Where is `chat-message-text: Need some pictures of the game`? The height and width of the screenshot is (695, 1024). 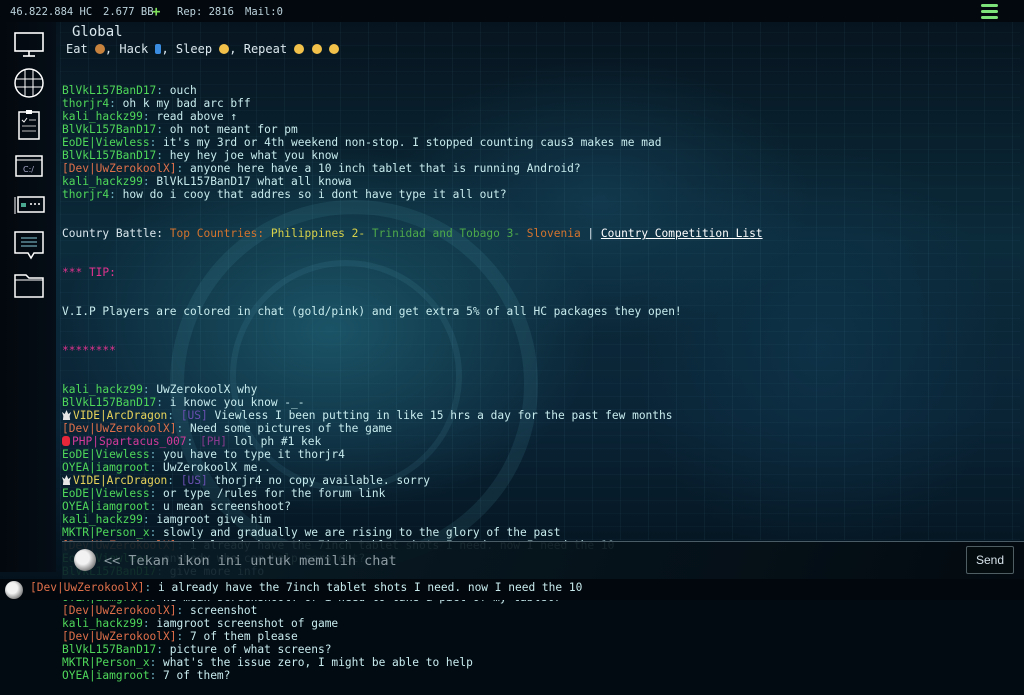
chat-message-text: Need some pictures of the game is located at coordinates (288, 428).